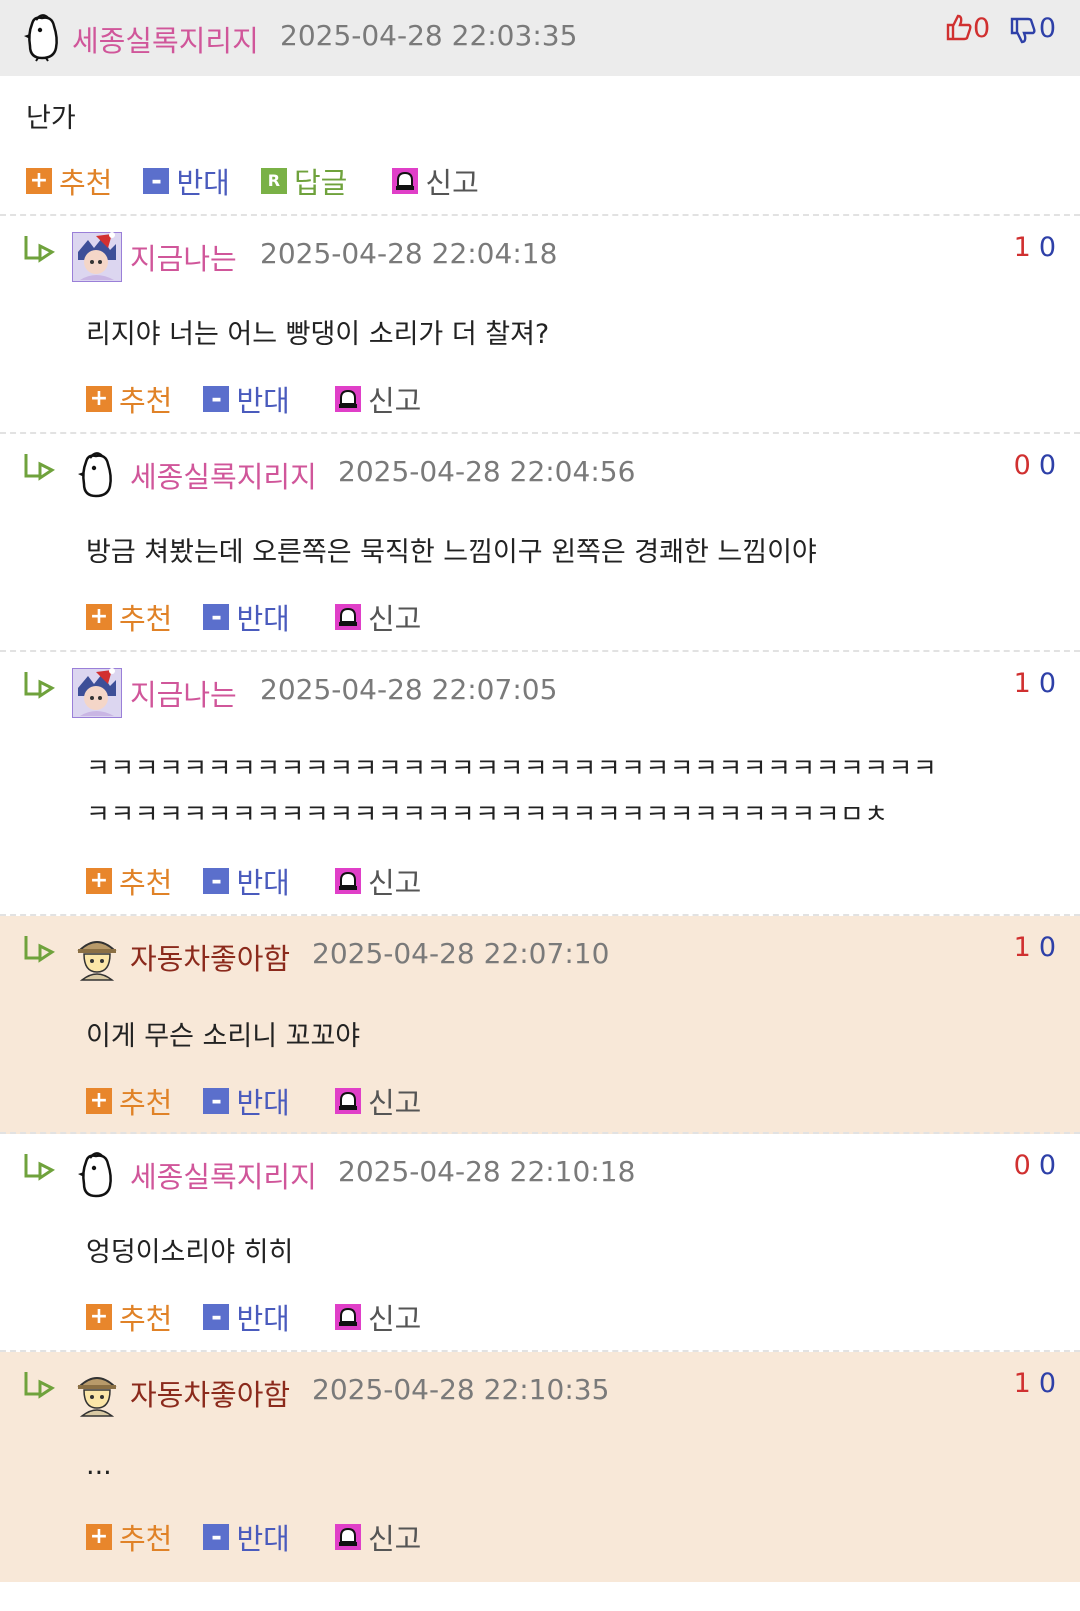  What do you see at coordinates (318, 334) in the screenshot?
I see `comment-text: 리지야 너는 어느 빵댕이 소리가 더 찰져?` at bounding box center [318, 334].